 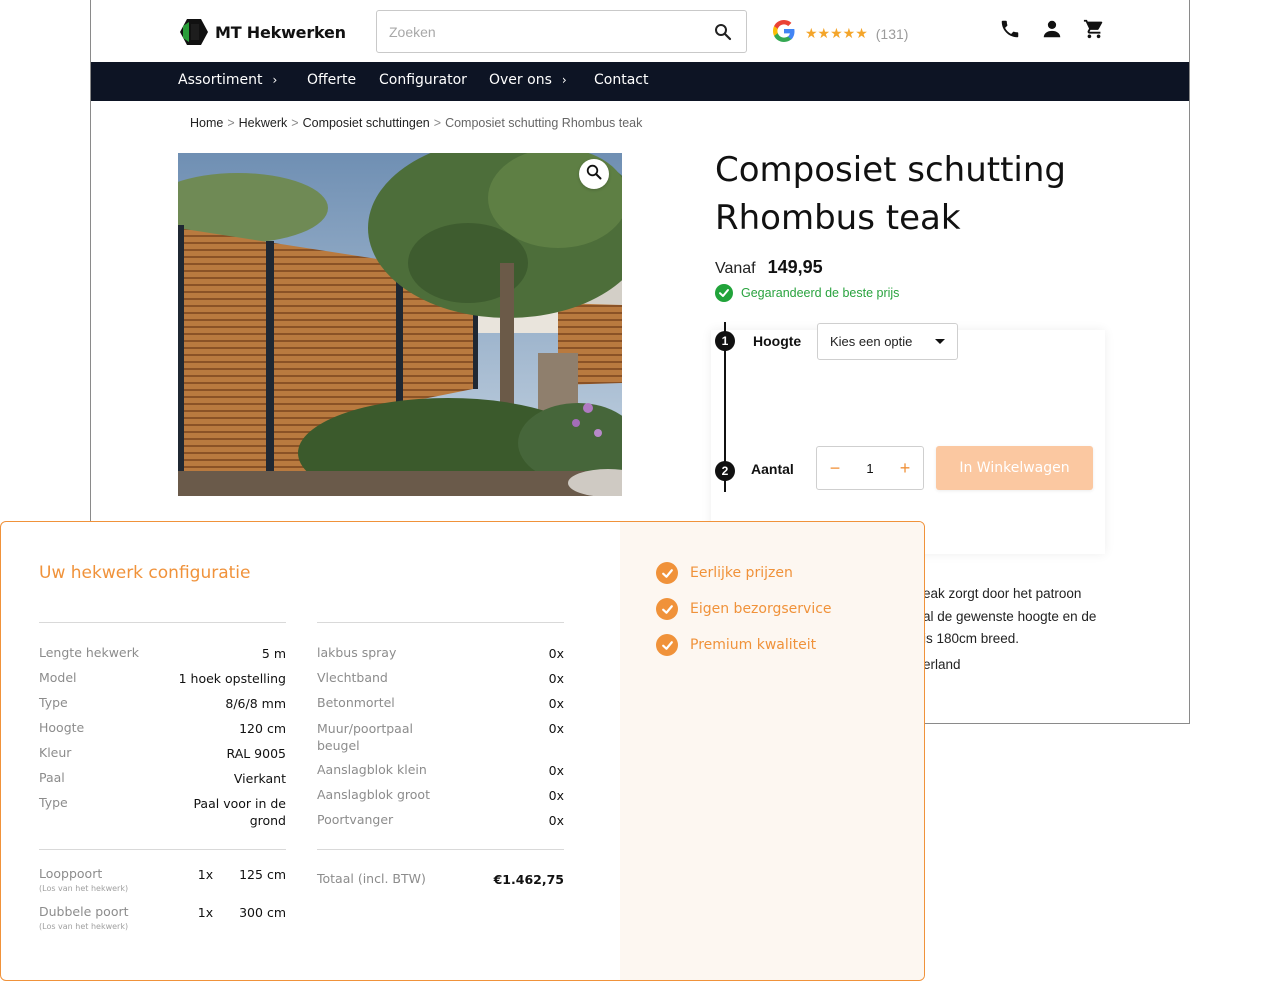 I want to click on nav-assortiment: Assortiment ›, so click(x=227, y=80).